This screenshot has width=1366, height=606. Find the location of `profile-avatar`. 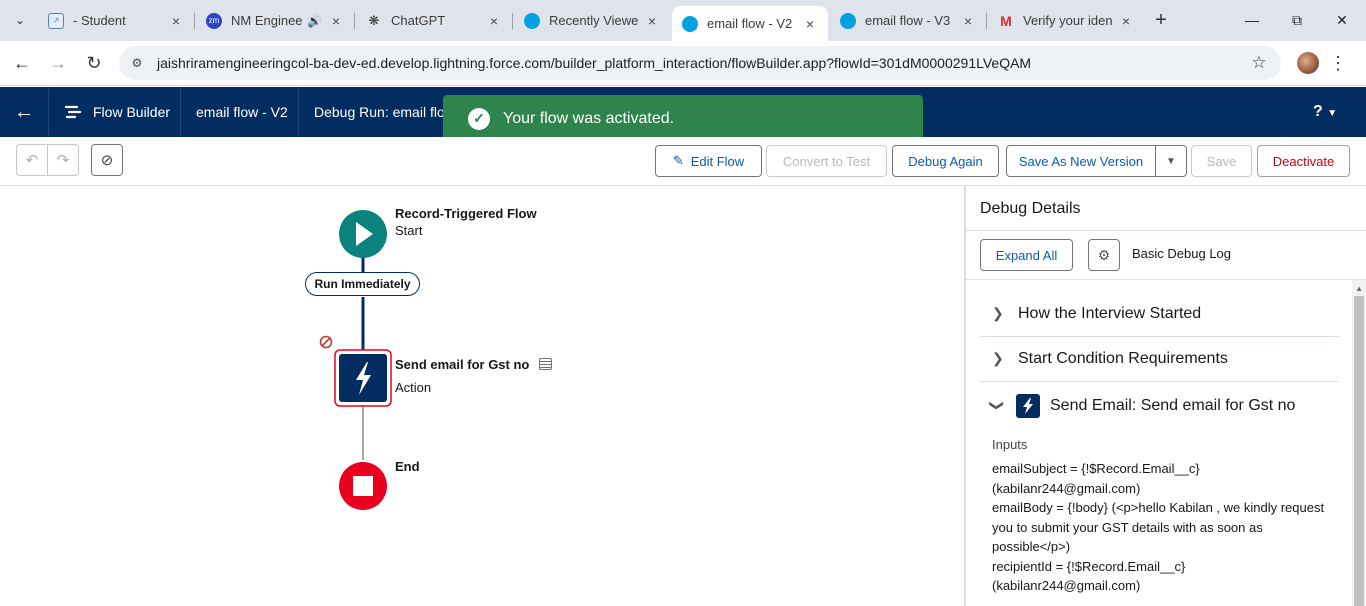

profile-avatar is located at coordinates (1308, 63).